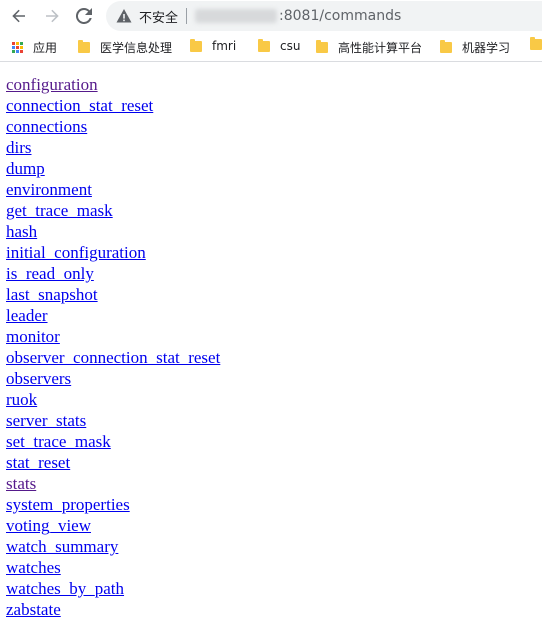 The image size is (542, 628). Describe the element at coordinates (486, 48) in the screenshot. I see `bookmark-label: 机器学习` at that location.